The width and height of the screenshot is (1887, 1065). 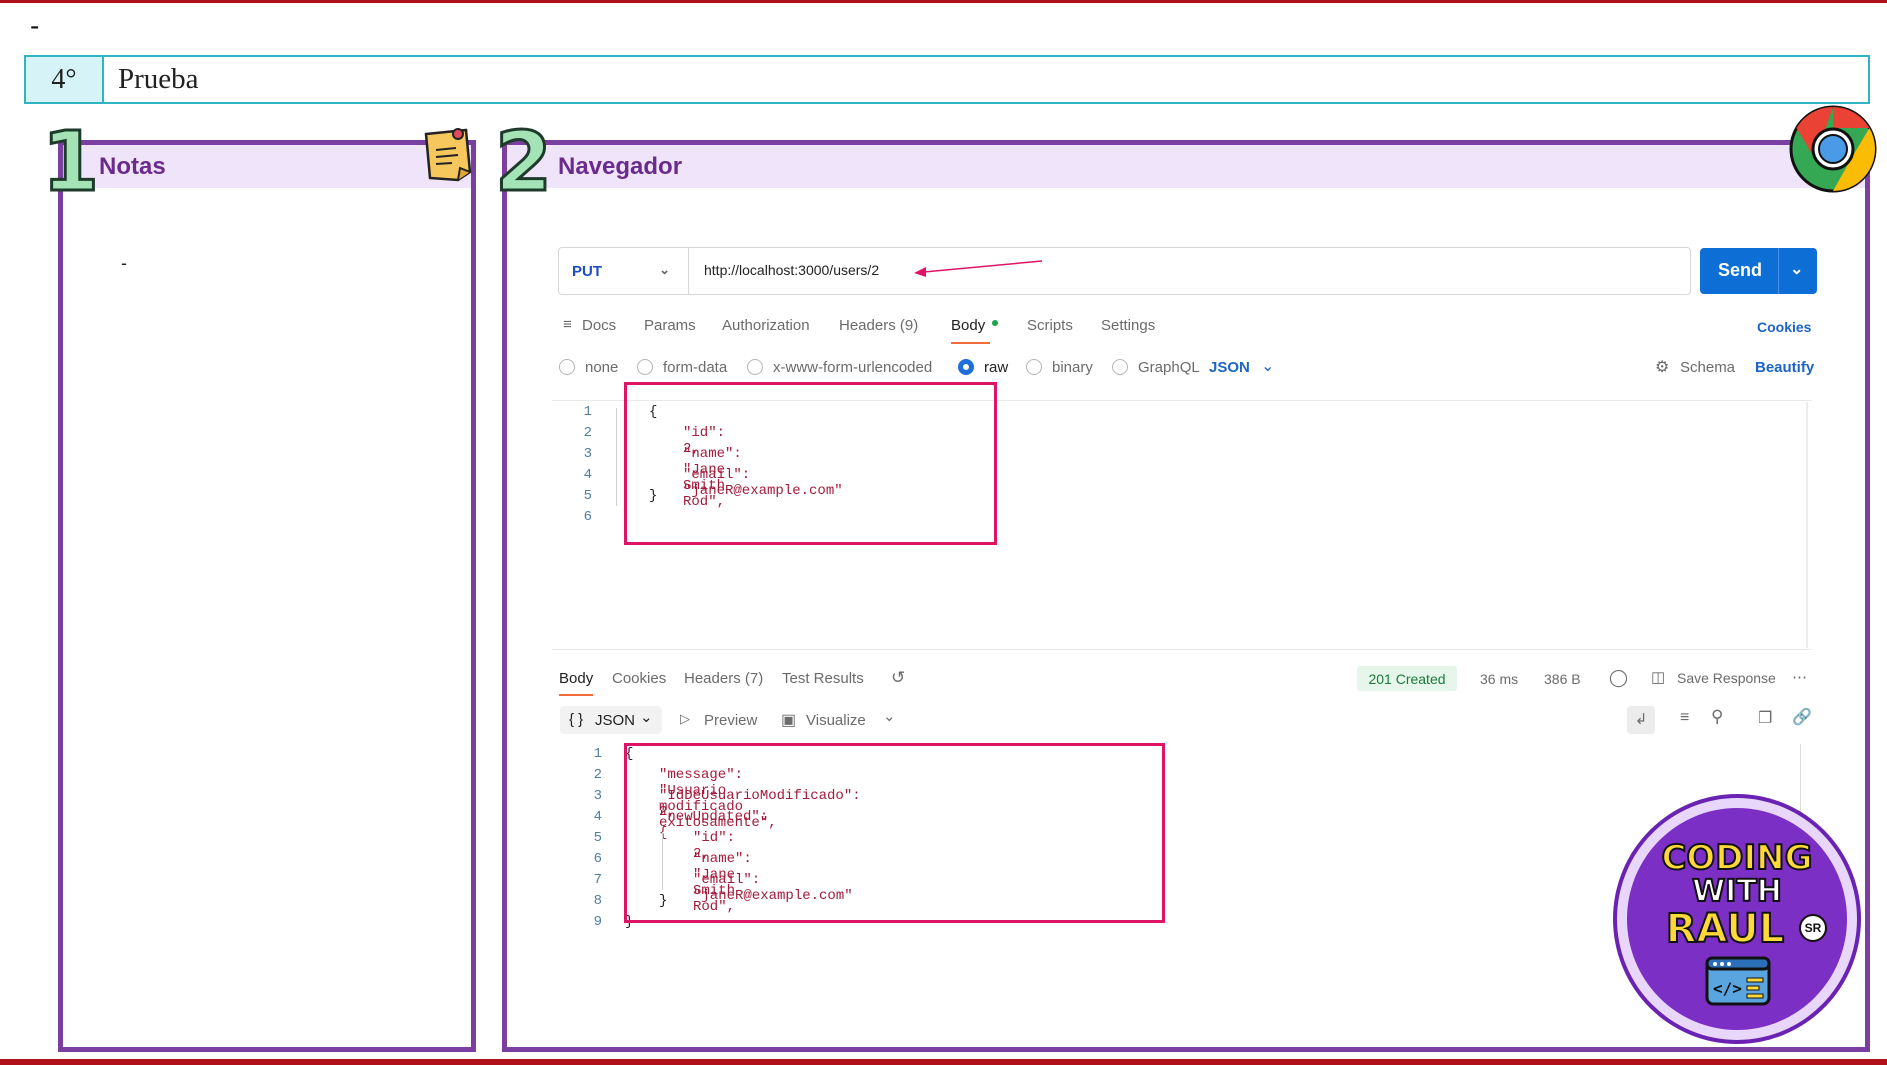 I want to click on notes-content: -, so click(x=124, y=263).